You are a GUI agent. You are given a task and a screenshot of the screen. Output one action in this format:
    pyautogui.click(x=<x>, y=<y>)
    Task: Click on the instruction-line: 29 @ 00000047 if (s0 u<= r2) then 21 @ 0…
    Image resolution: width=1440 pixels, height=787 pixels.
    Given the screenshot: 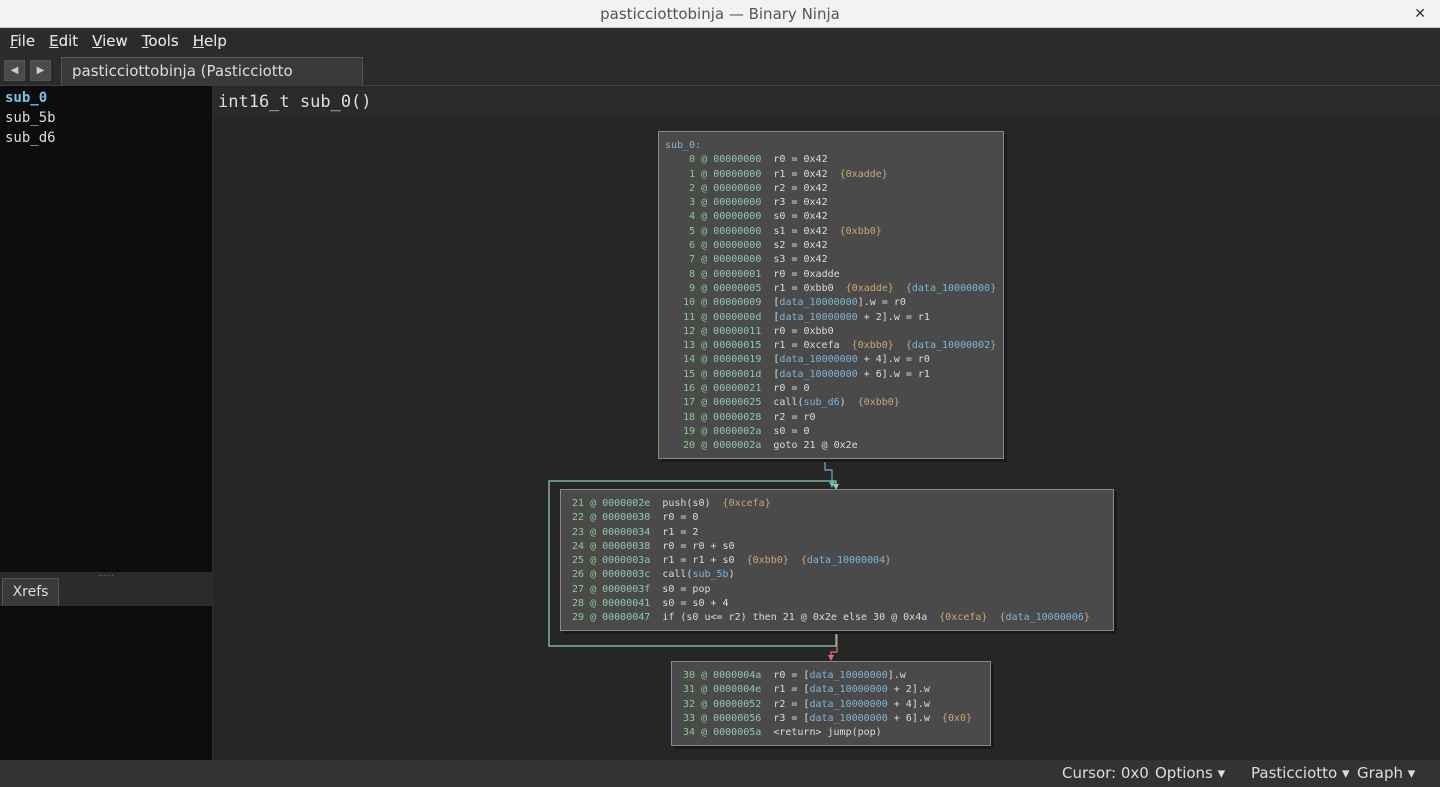 What is the action you would take?
    pyautogui.click(x=839, y=618)
    